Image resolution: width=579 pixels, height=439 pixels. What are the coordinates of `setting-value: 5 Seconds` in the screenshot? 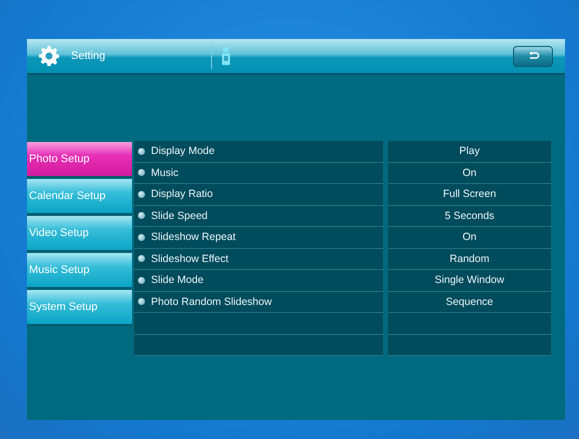 It's located at (469, 216).